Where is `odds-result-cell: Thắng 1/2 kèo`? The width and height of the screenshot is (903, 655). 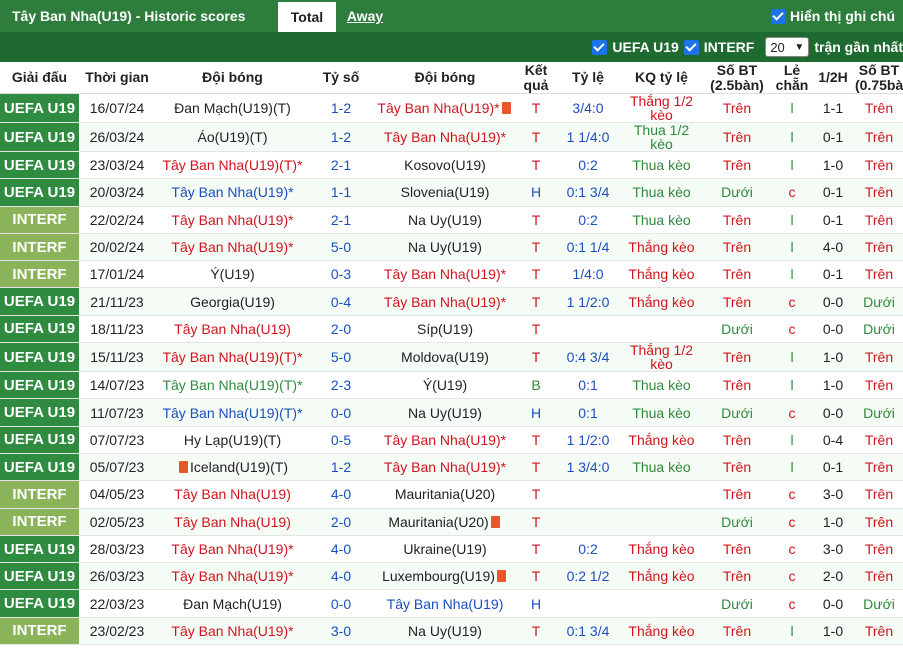 odds-result-cell: Thắng 1/2 kèo is located at coordinates (661, 108).